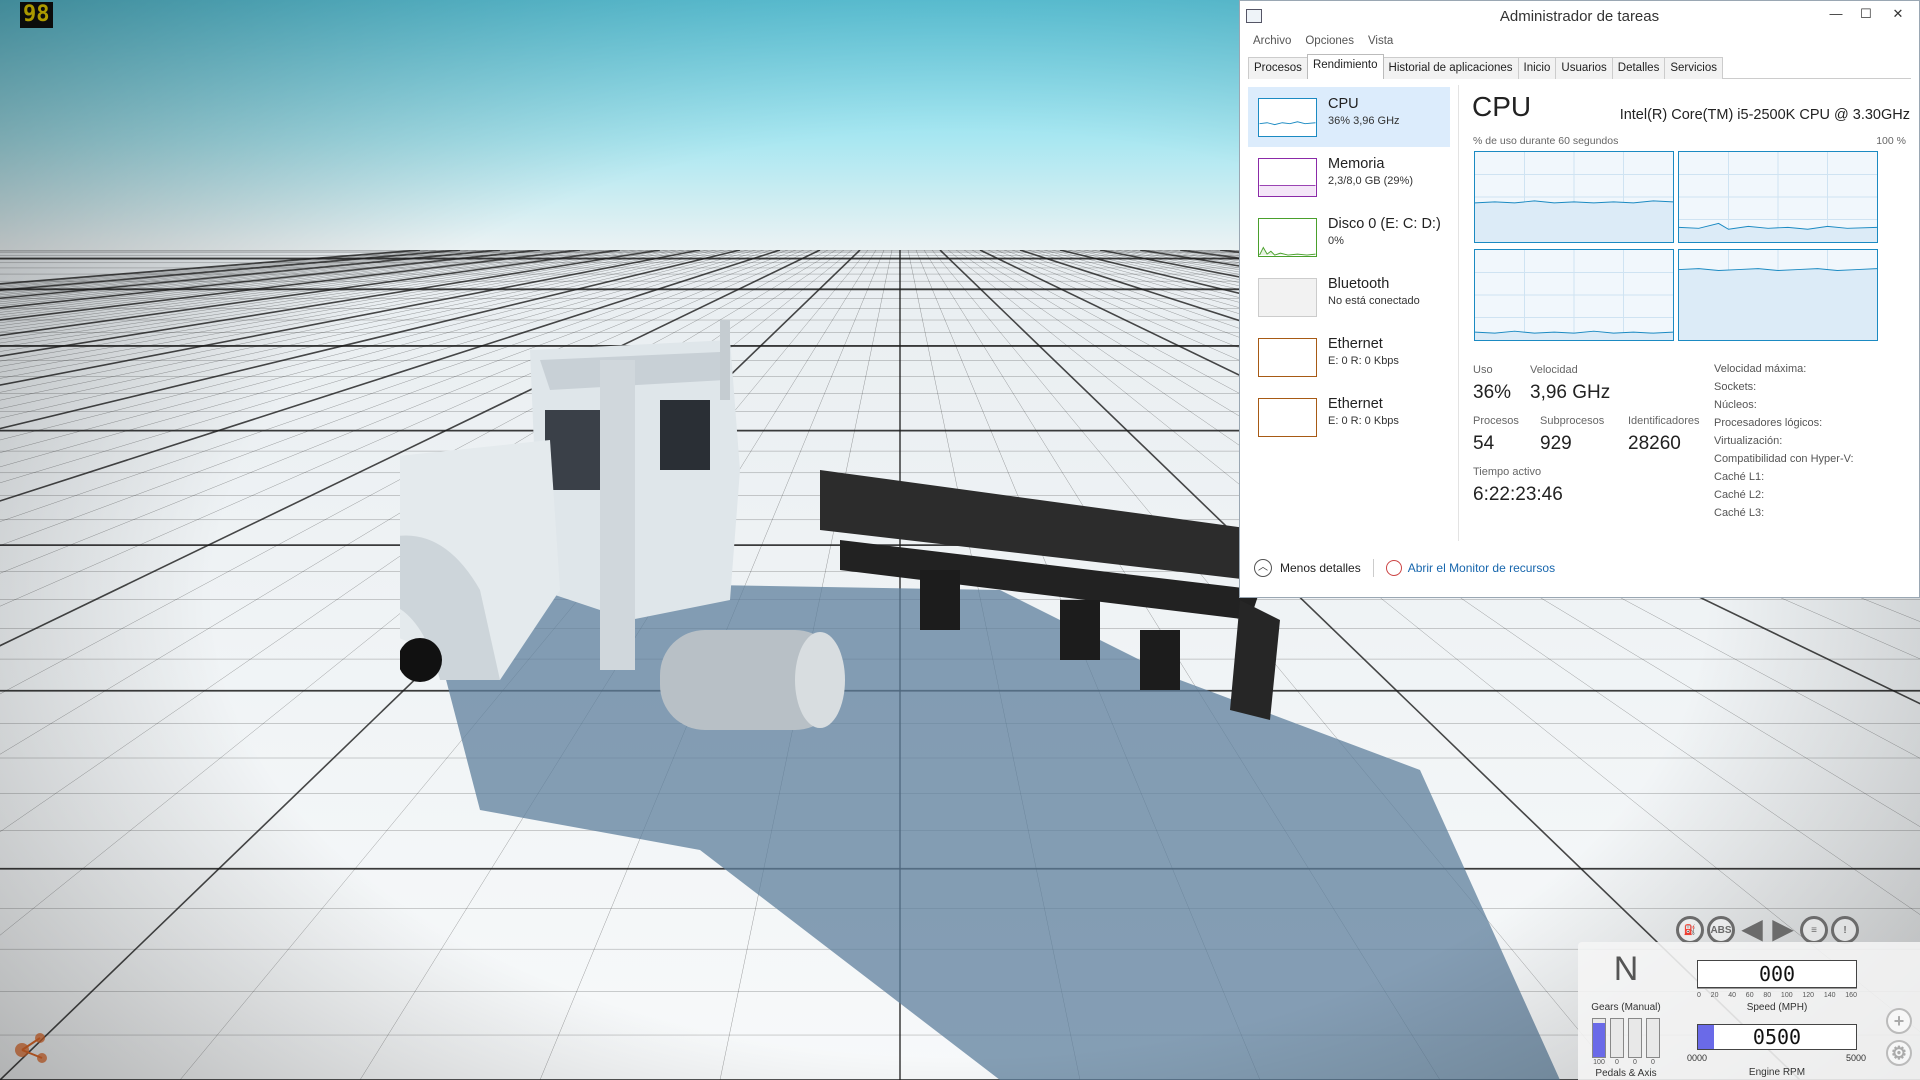  I want to click on tab-procesos: Procesos, so click(1278, 68).